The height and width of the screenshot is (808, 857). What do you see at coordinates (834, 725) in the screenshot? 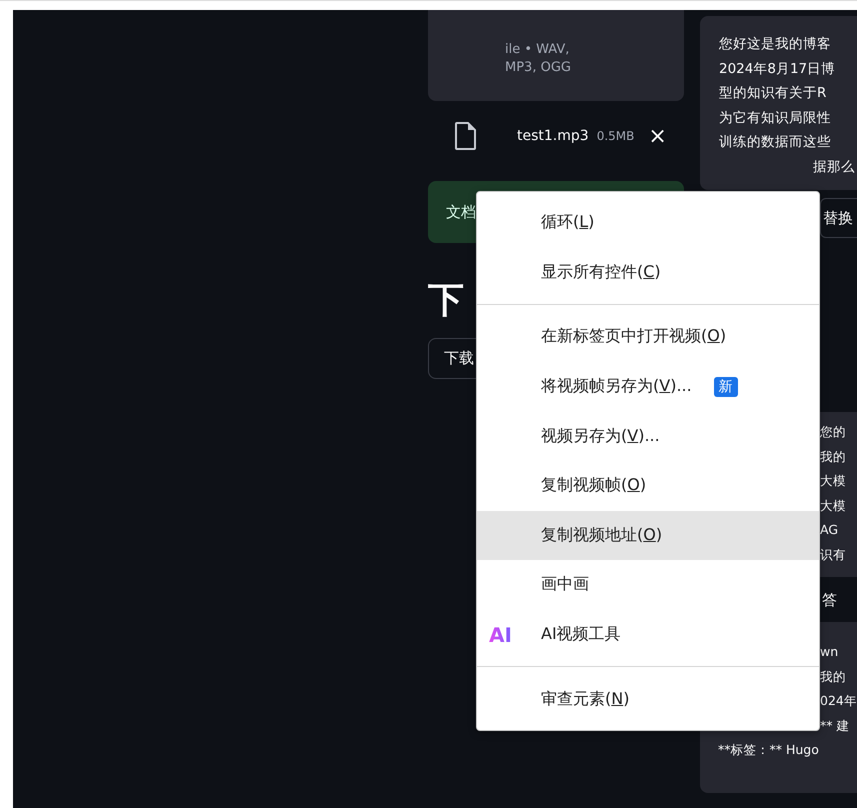
I see `message-text: ** 建` at bounding box center [834, 725].